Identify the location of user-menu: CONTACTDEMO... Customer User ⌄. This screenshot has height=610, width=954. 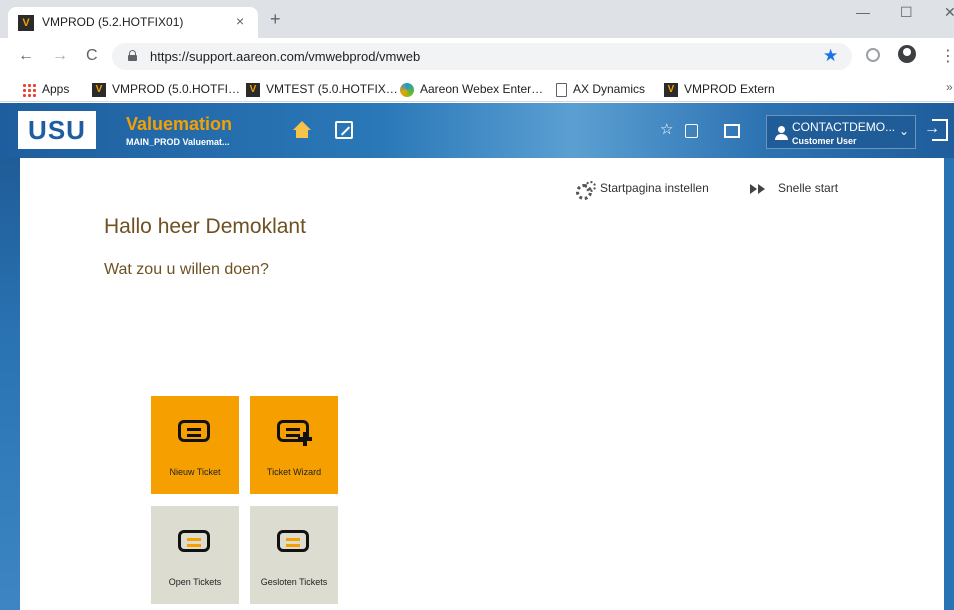
(841, 132).